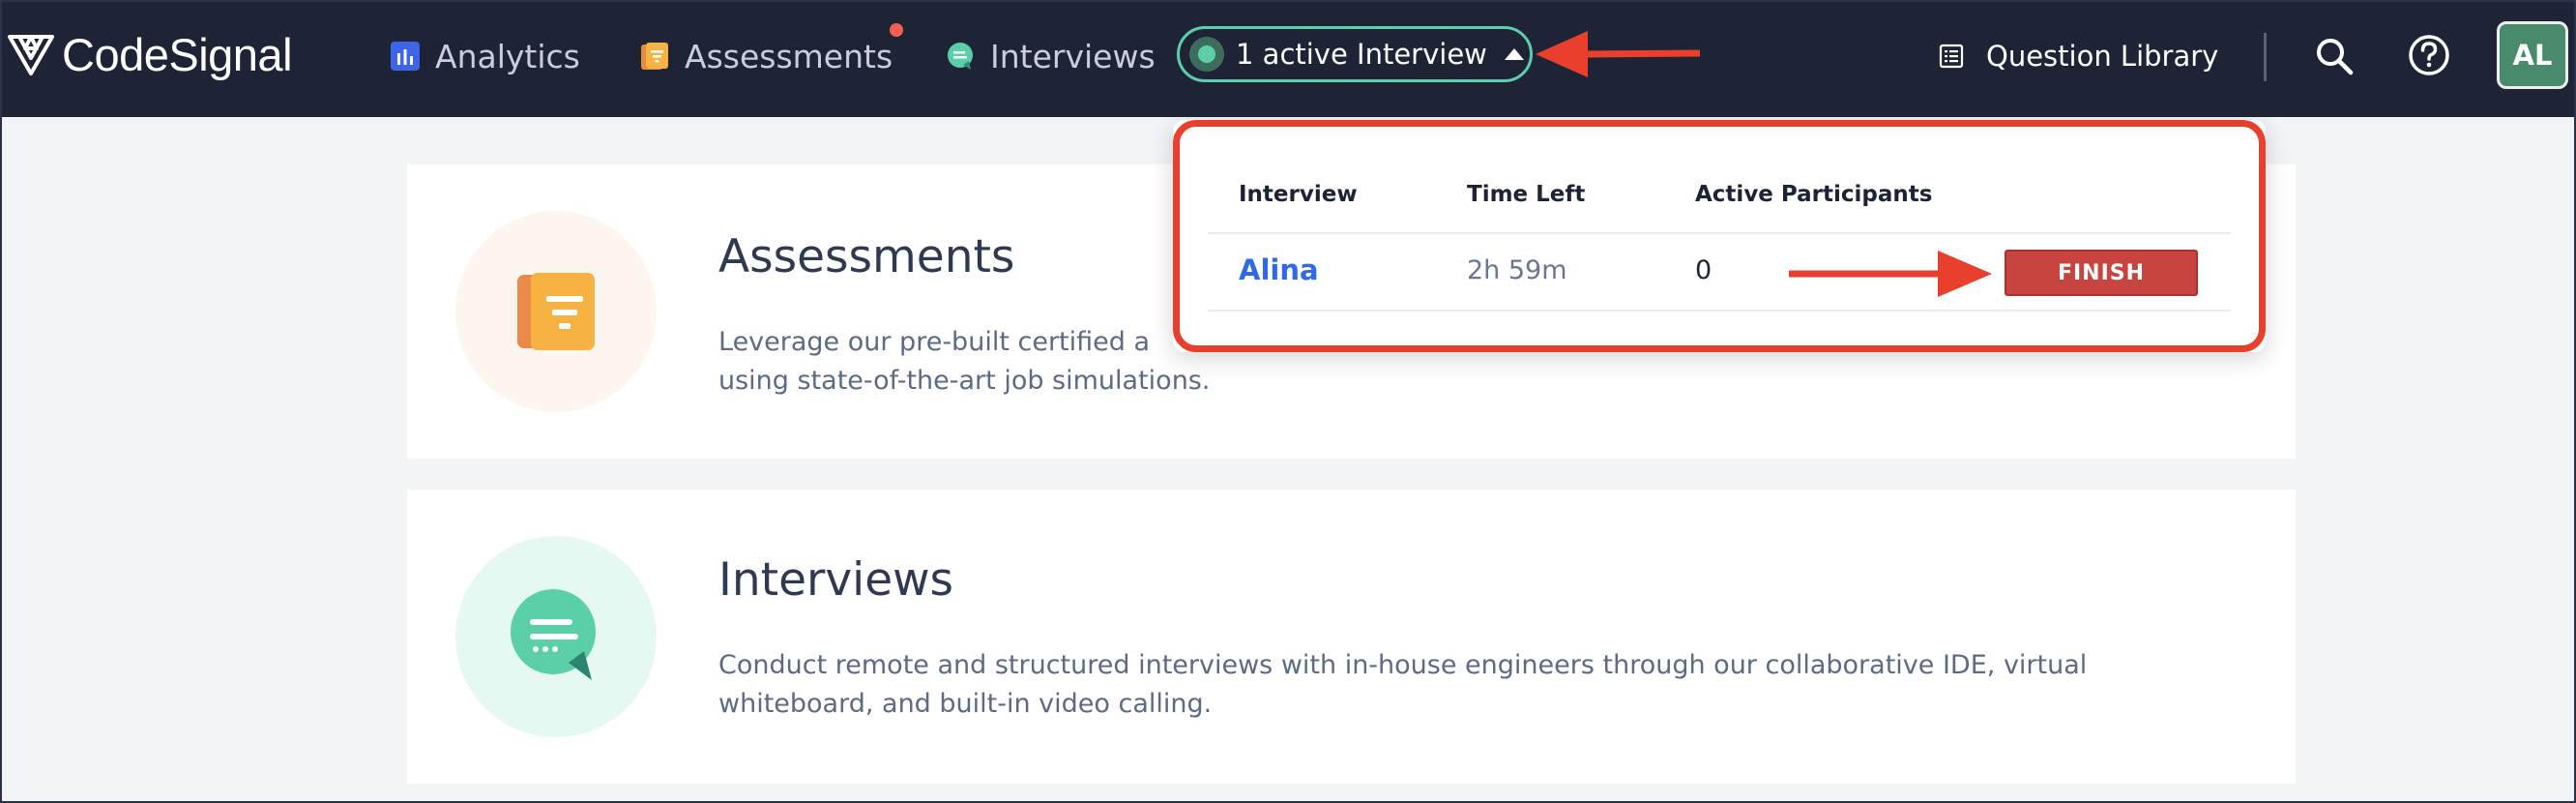 This screenshot has height=803, width=2576. Describe the element at coordinates (177, 54) in the screenshot. I see `logo-text: CodeSignal` at that location.